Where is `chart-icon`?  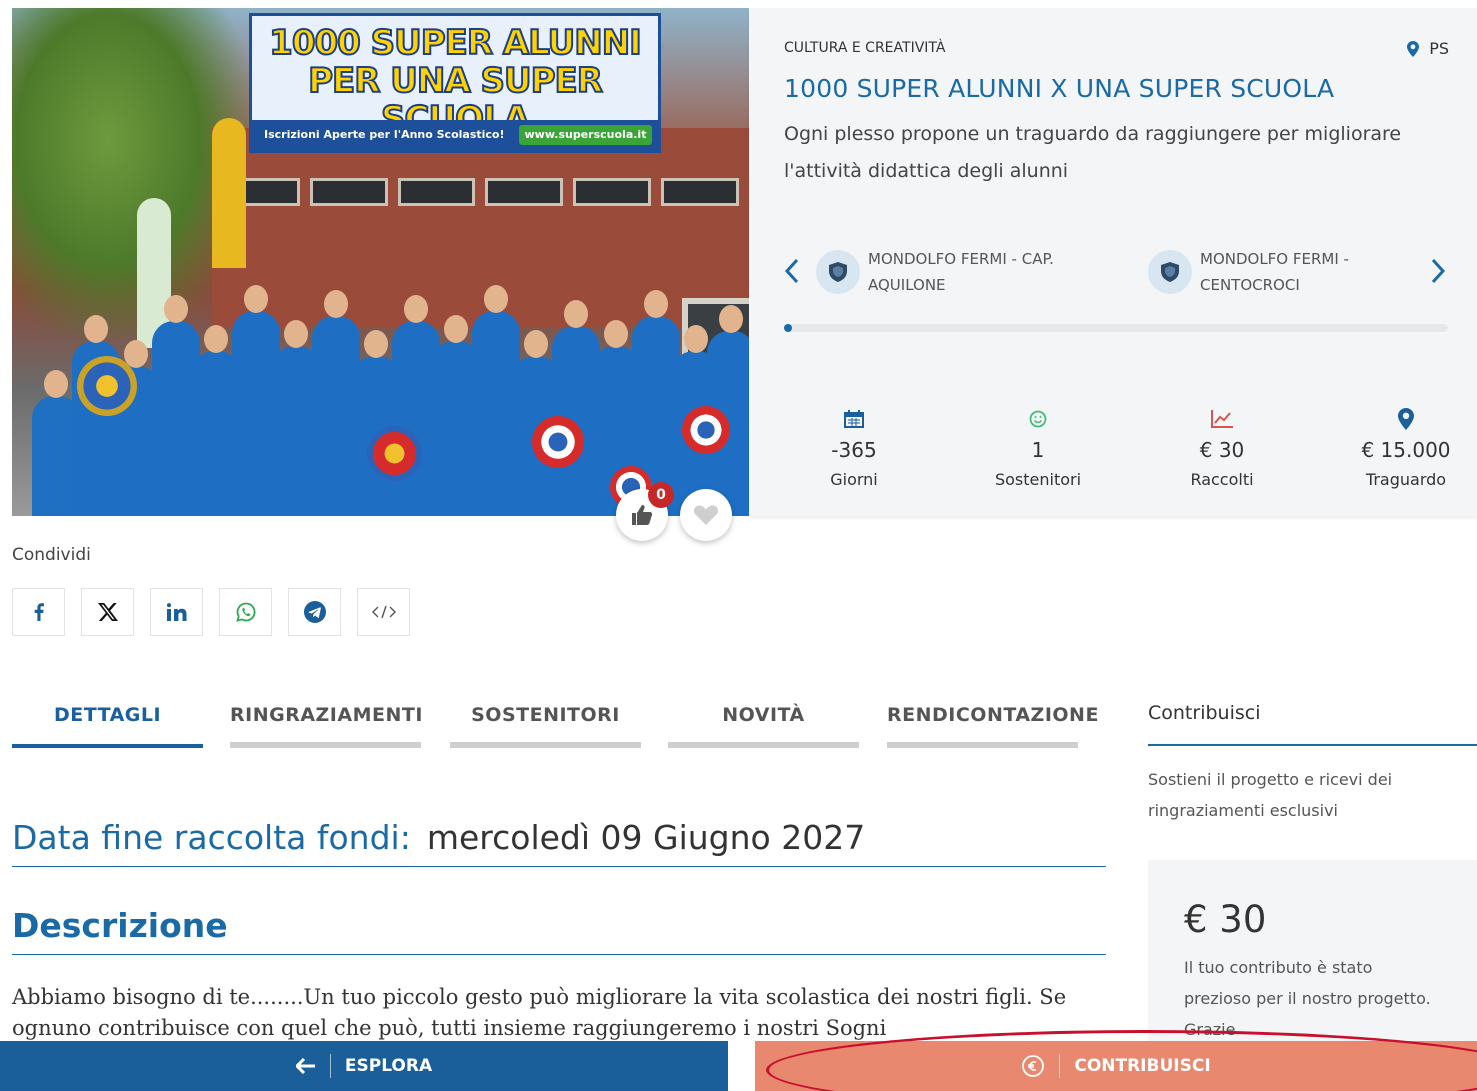 chart-icon is located at coordinates (1222, 419).